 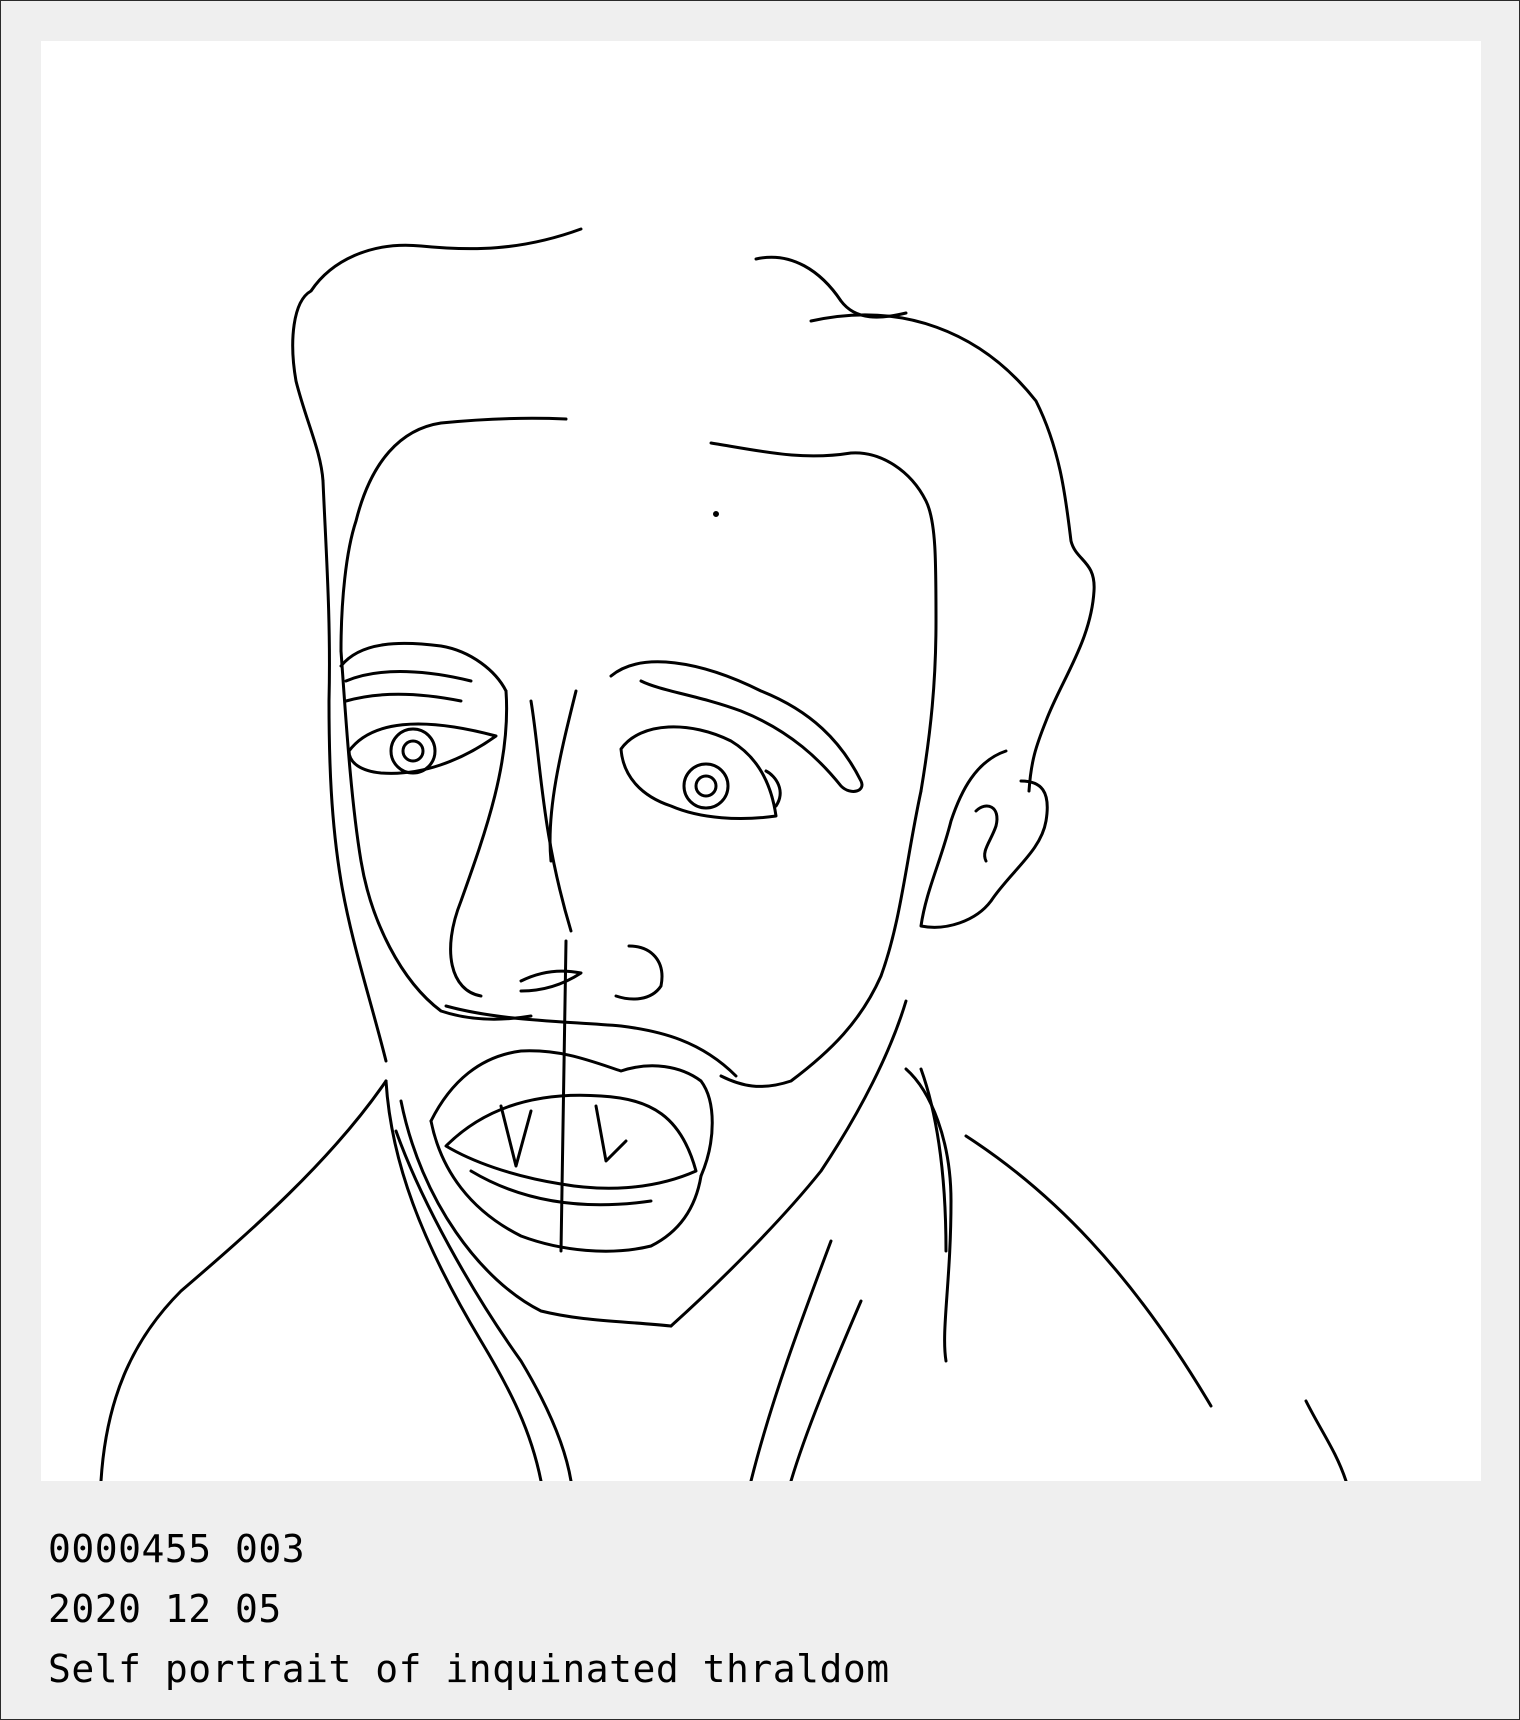 What do you see at coordinates (469, 1669) in the screenshot?
I see `artwork-title: Self portrait of inquinated thraldom` at bounding box center [469, 1669].